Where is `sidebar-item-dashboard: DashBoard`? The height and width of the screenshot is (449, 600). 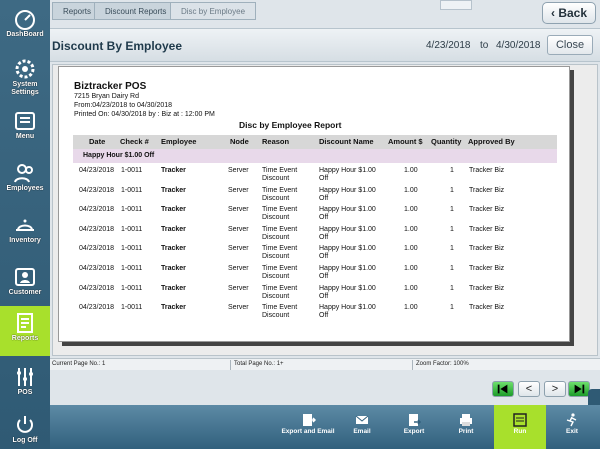 sidebar-item-dashboard: DashBoard is located at coordinates (25, 27).